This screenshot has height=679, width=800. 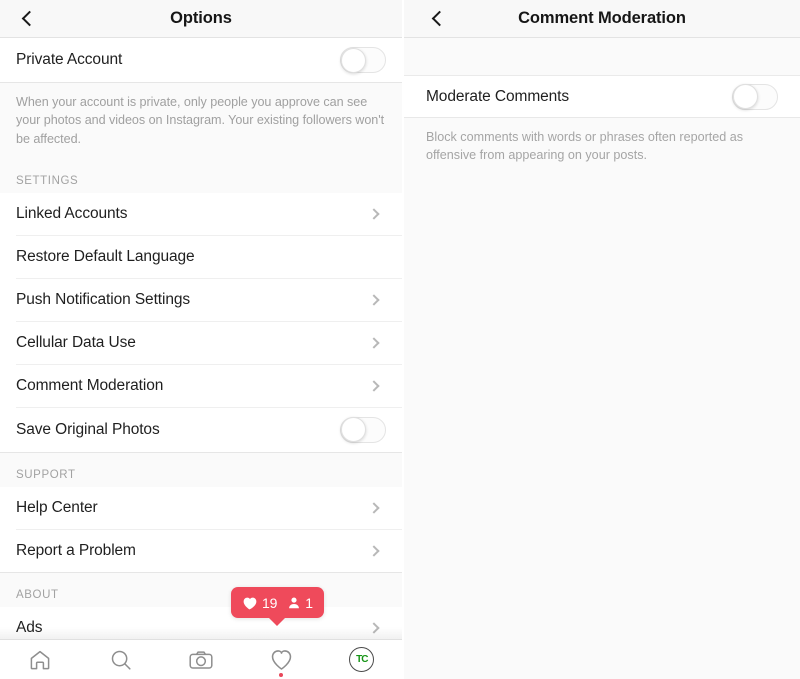 I want to click on row-comment-moderation: Comment Moderation, so click(x=201, y=385).